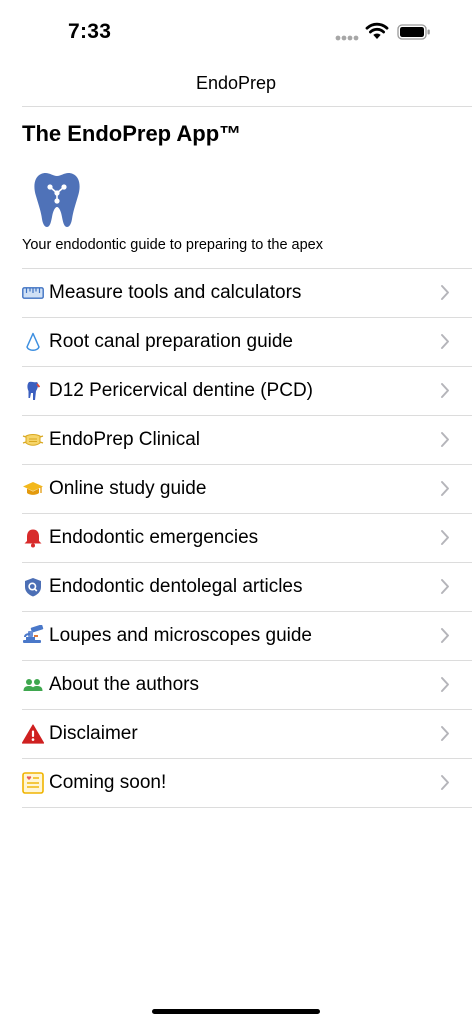 The width and height of the screenshot is (472, 1024). I want to click on tooth-drill-icon, so click(33, 391).